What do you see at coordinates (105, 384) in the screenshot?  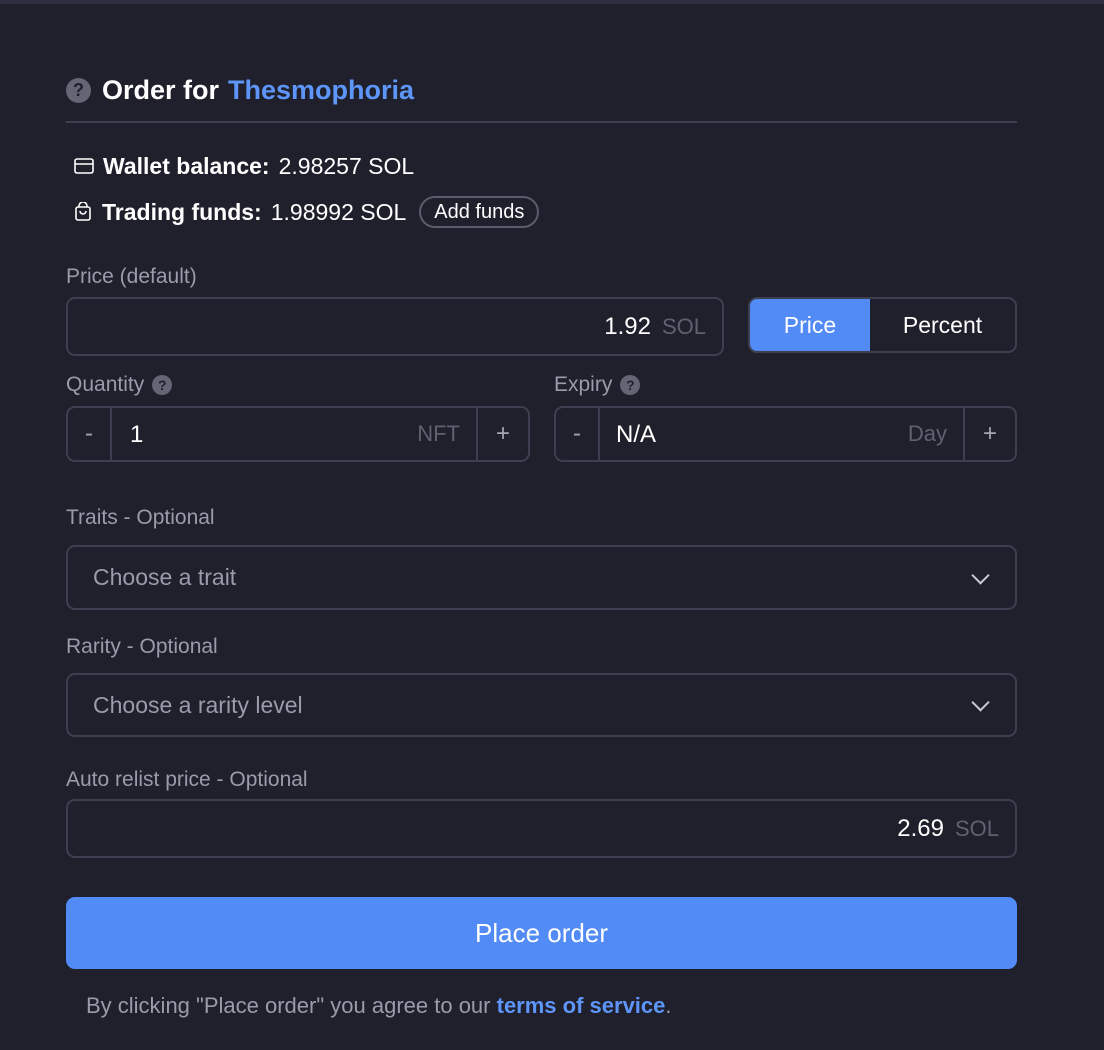 I see `quantity-label: Quantity` at bounding box center [105, 384].